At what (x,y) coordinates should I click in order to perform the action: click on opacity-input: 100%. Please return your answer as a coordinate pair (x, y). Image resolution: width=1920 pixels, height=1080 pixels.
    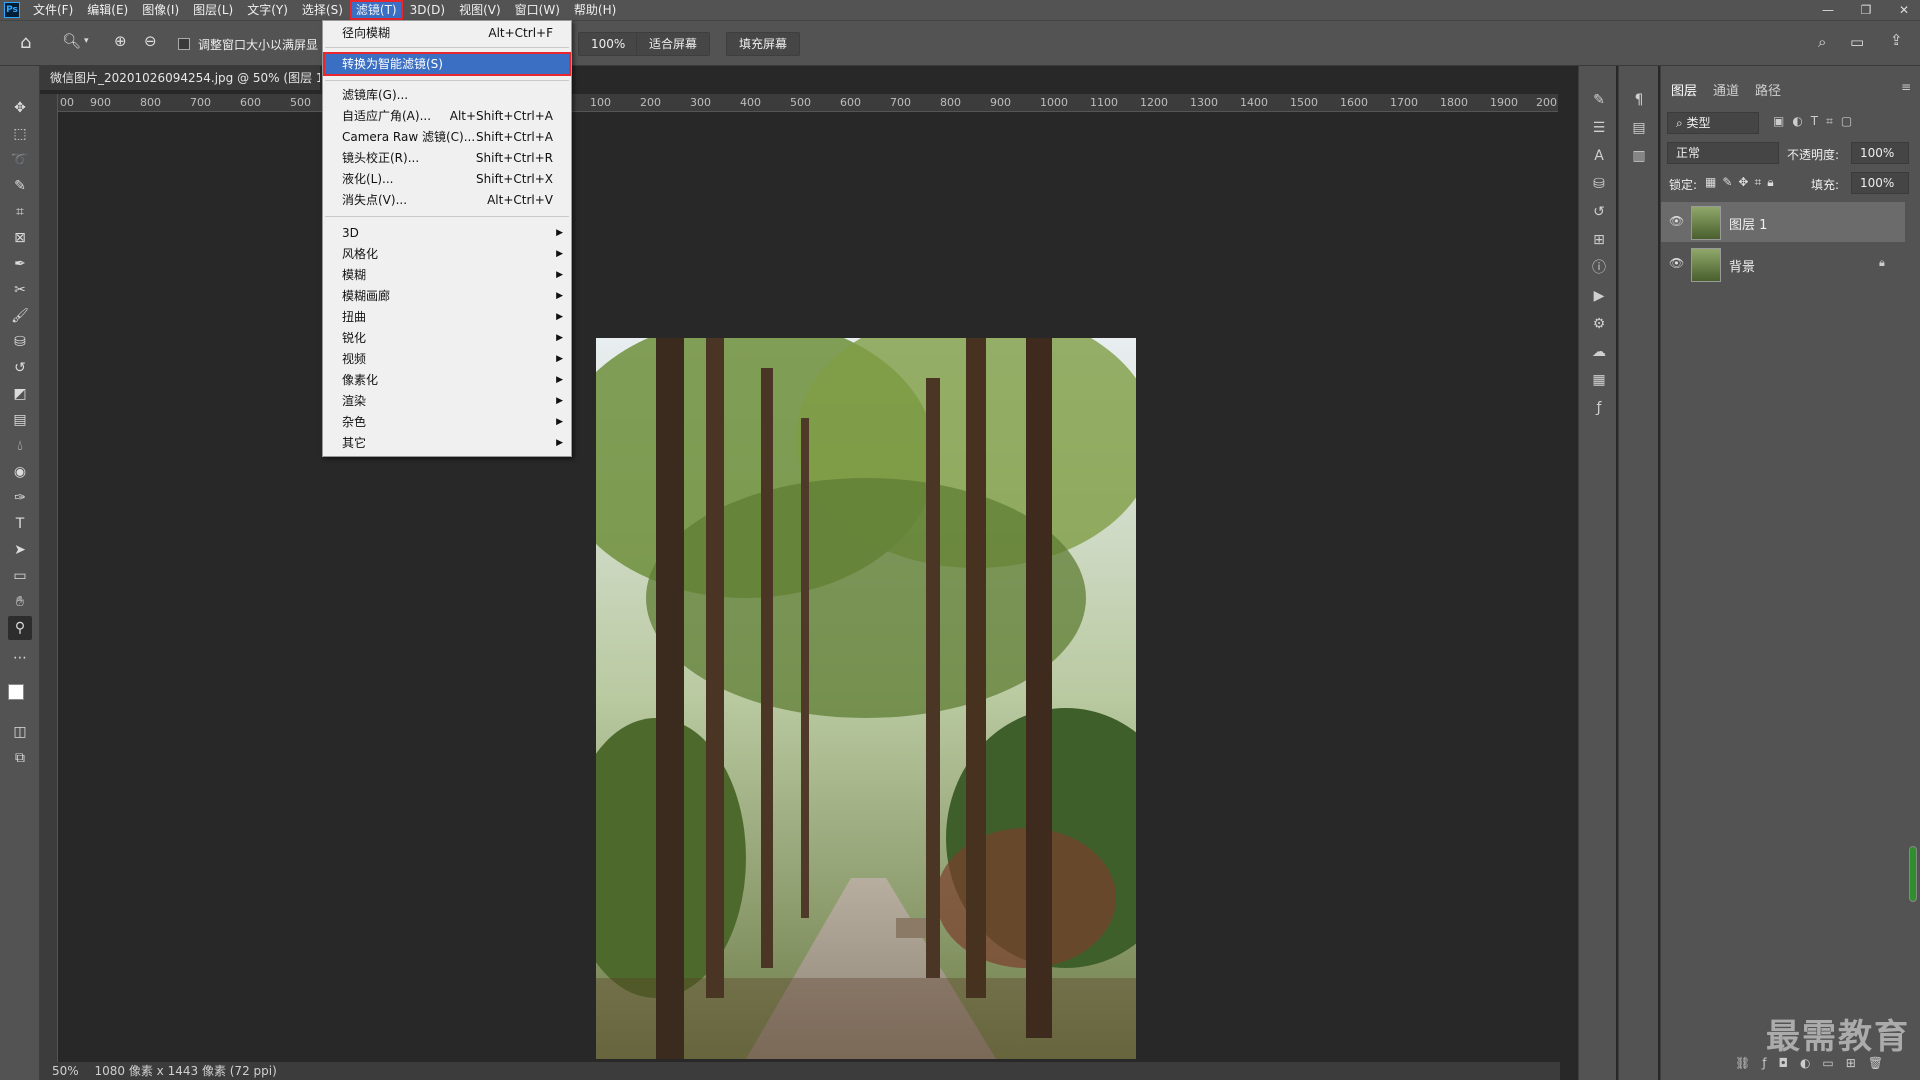
    Looking at the image, I should click on (1880, 153).